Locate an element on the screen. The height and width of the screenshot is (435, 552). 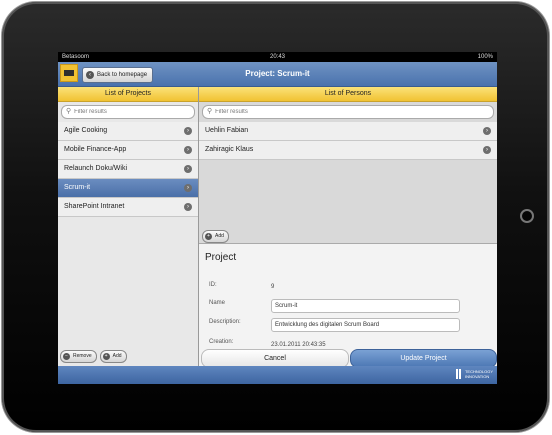
projects-panel-header: List of Projects is located at coordinates (128, 94).